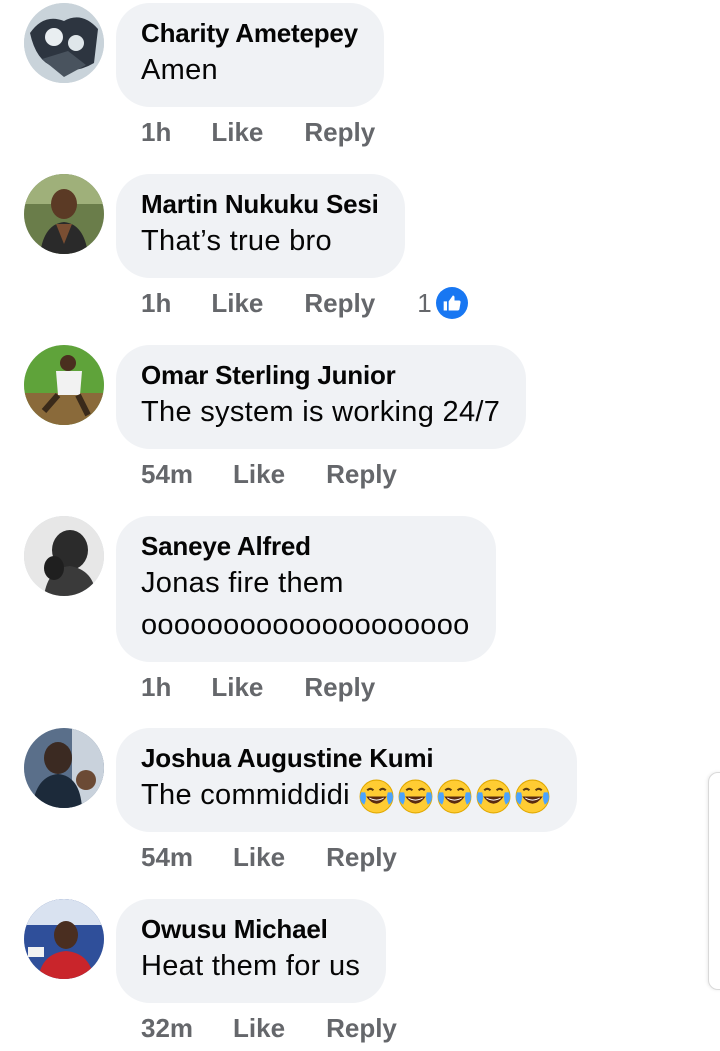  Describe the element at coordinates (250, 55) in the screenshot. I see `comment-bubble: Charity Ametepey Amen` at that location.